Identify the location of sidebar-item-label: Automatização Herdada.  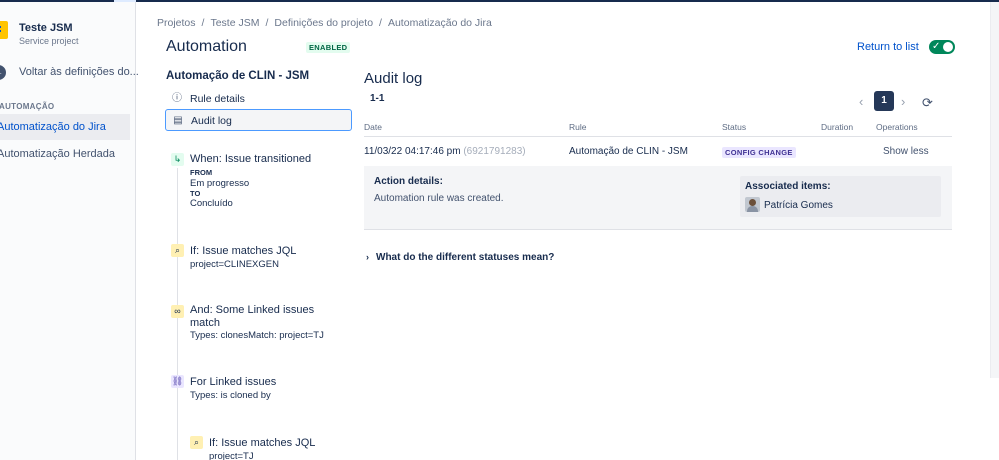
(58, 154).